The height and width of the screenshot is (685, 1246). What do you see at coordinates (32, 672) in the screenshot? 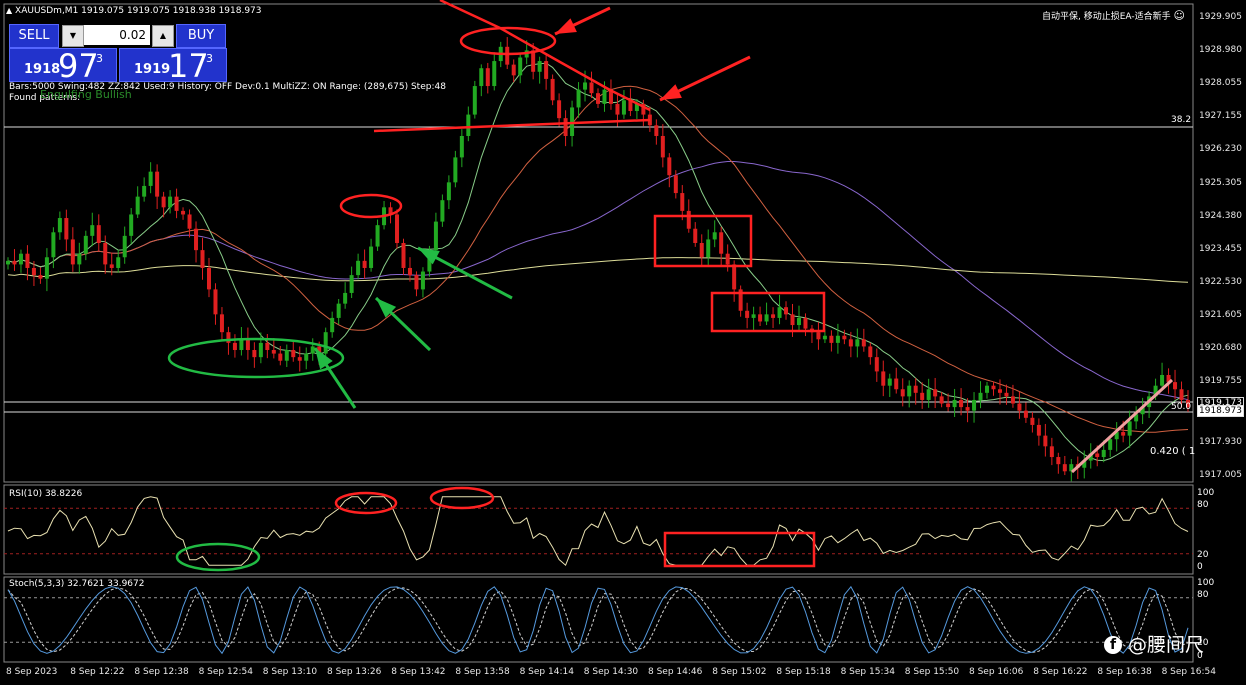
I see `time-tick-label: 8 Sep 2023` at bounding box center [32, 672].